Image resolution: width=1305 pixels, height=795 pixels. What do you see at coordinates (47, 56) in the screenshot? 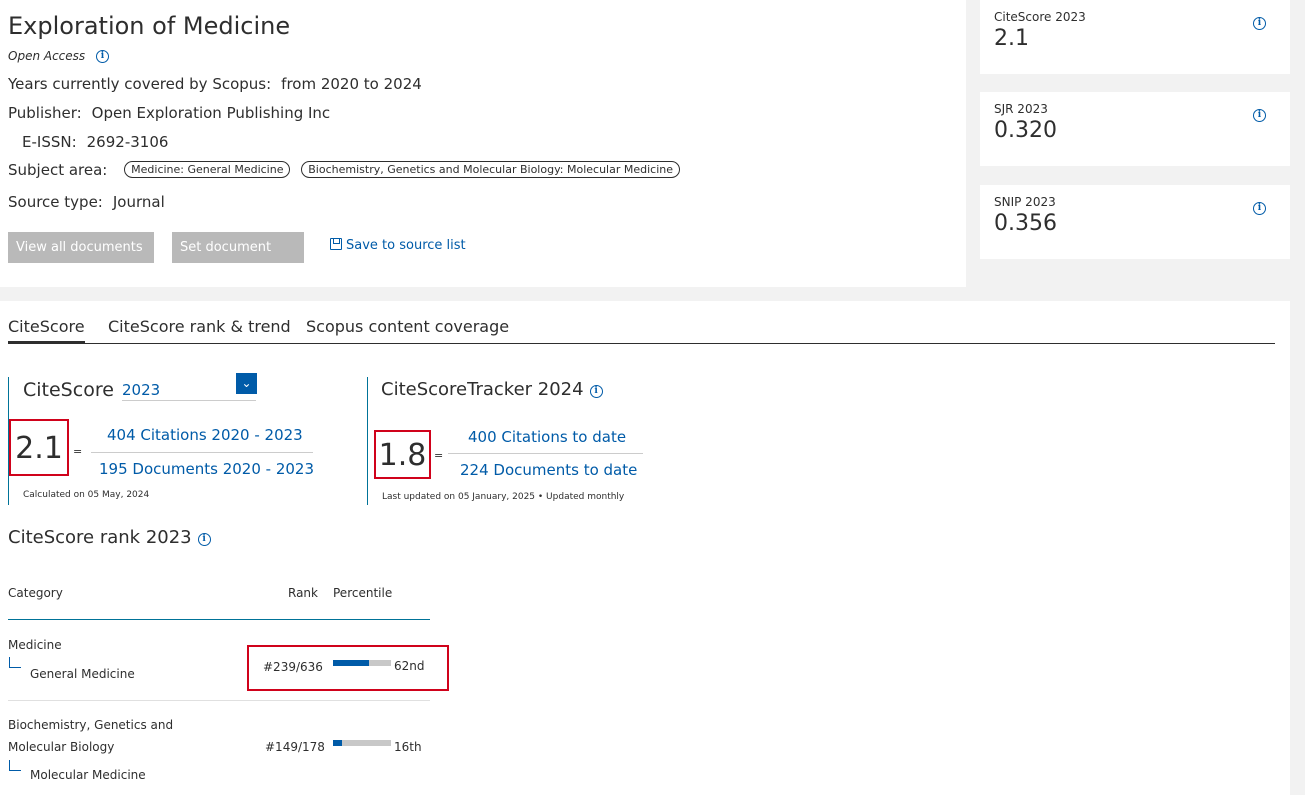
I see `open-access-text: Open Access` at bounding box center [47, 56].